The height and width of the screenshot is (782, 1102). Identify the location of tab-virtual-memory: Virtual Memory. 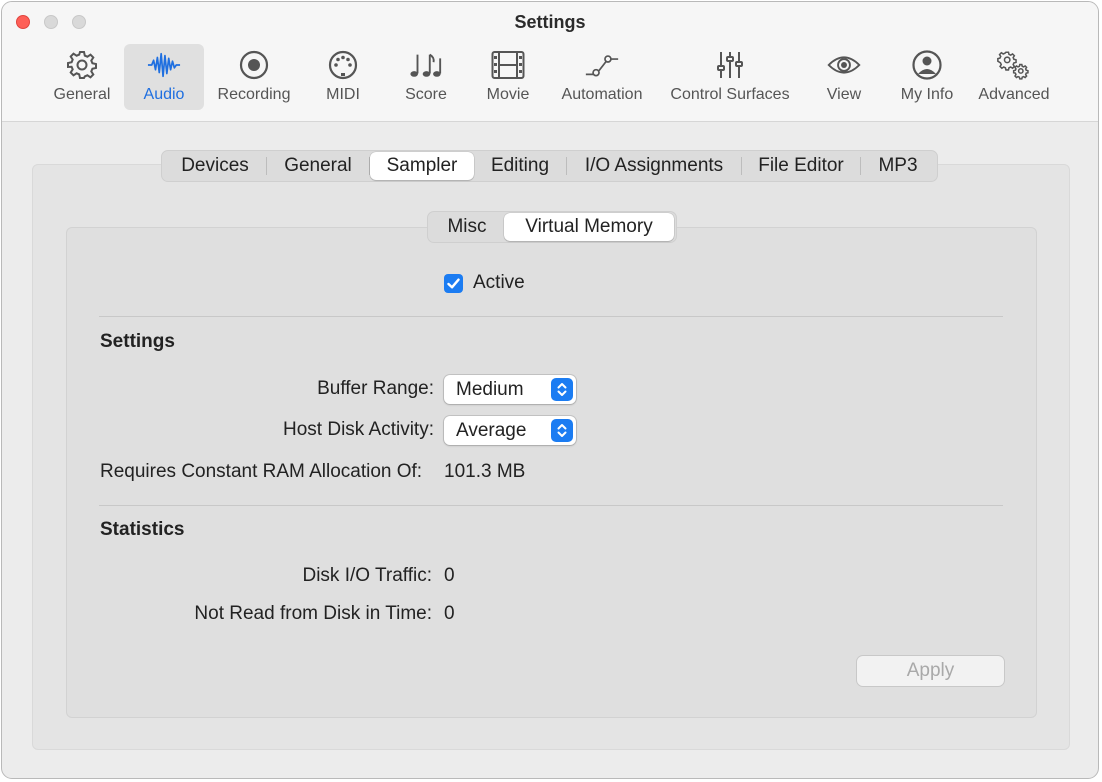
(589, 227).